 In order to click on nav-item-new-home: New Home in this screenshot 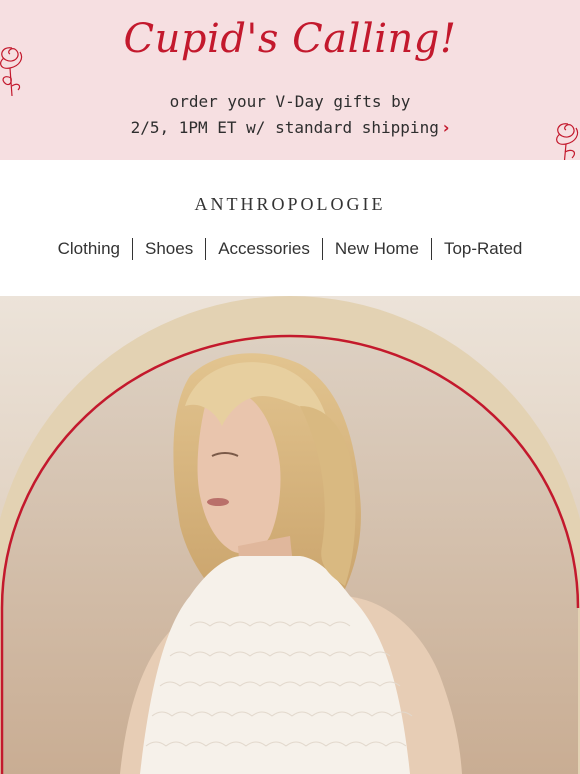, I will do `click(377, 249)`.